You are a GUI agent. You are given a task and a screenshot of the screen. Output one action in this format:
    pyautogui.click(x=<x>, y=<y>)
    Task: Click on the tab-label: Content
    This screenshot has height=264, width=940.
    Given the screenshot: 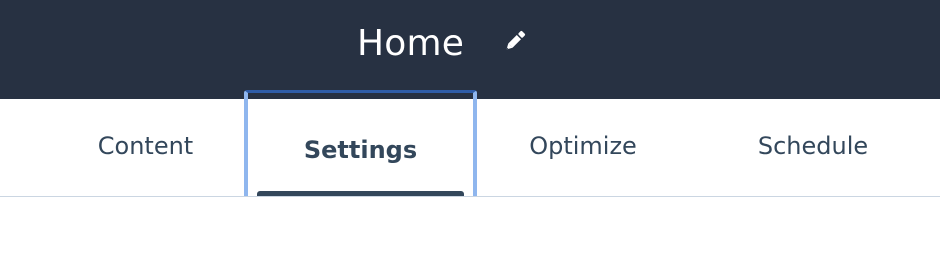 What is the action you would take?
    pyautogui.click(x=145, y=145)
    